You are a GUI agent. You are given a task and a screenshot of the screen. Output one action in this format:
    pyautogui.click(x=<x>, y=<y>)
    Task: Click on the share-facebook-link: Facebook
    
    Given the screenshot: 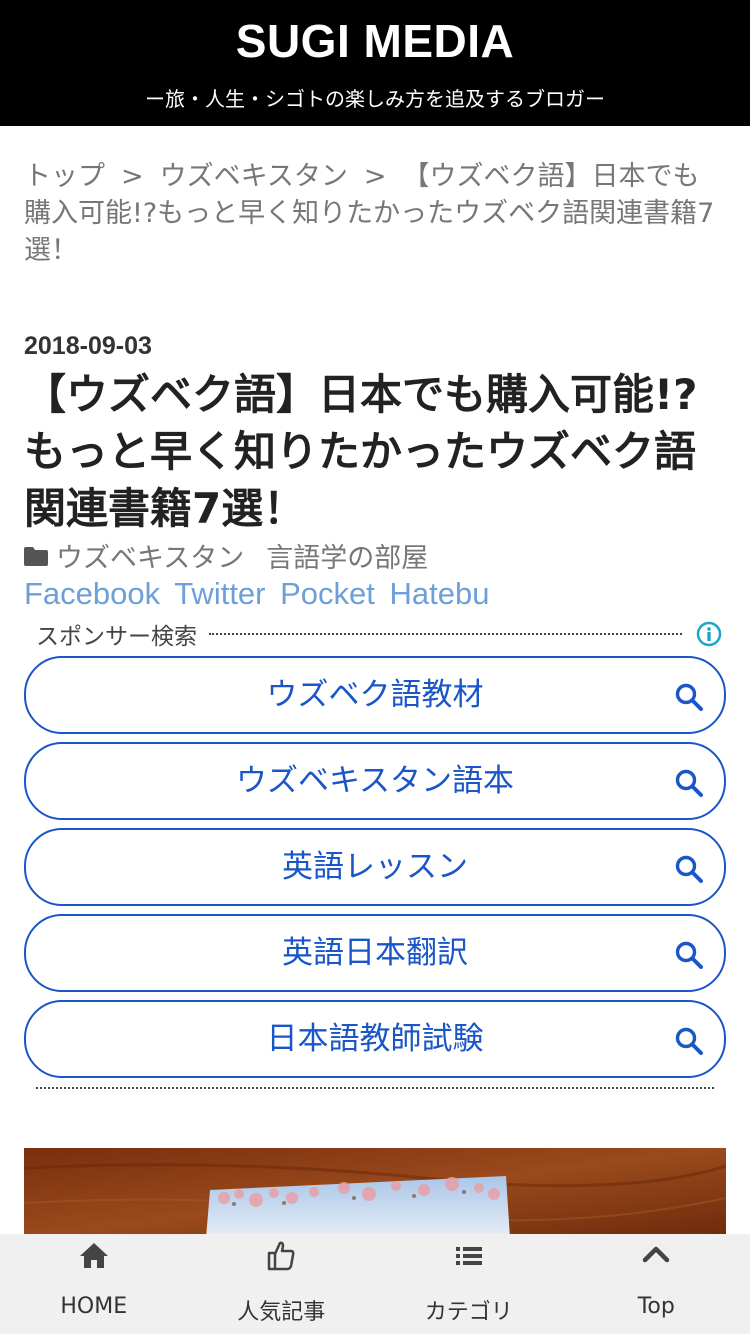 What is the action you would take?
    pyautogui.click(x=92, y=593)
    